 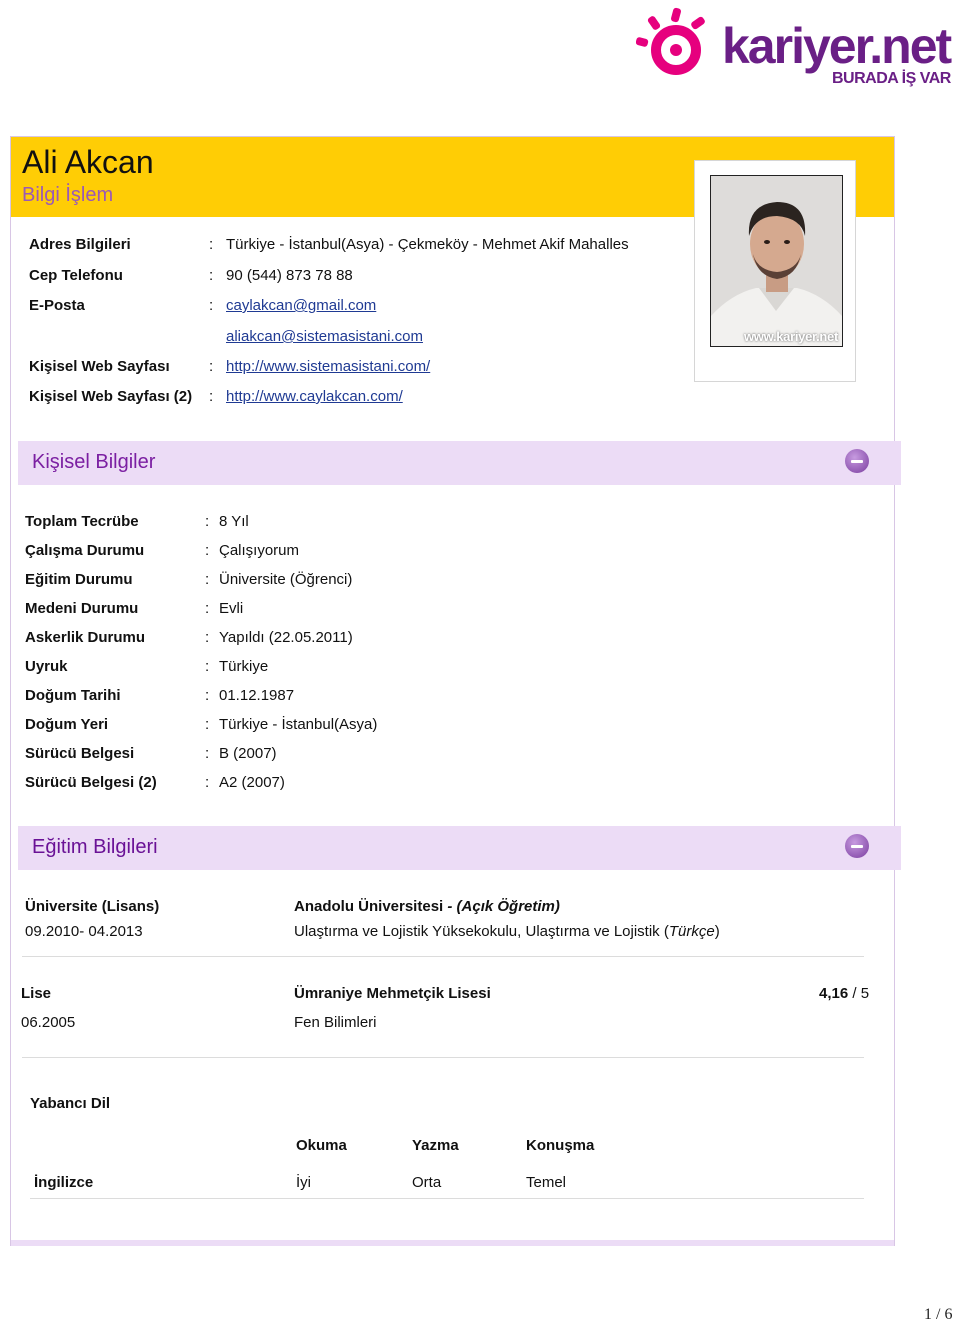 I want to click on personal-label: Askerlik Durumu, so click(x=85, y=637).